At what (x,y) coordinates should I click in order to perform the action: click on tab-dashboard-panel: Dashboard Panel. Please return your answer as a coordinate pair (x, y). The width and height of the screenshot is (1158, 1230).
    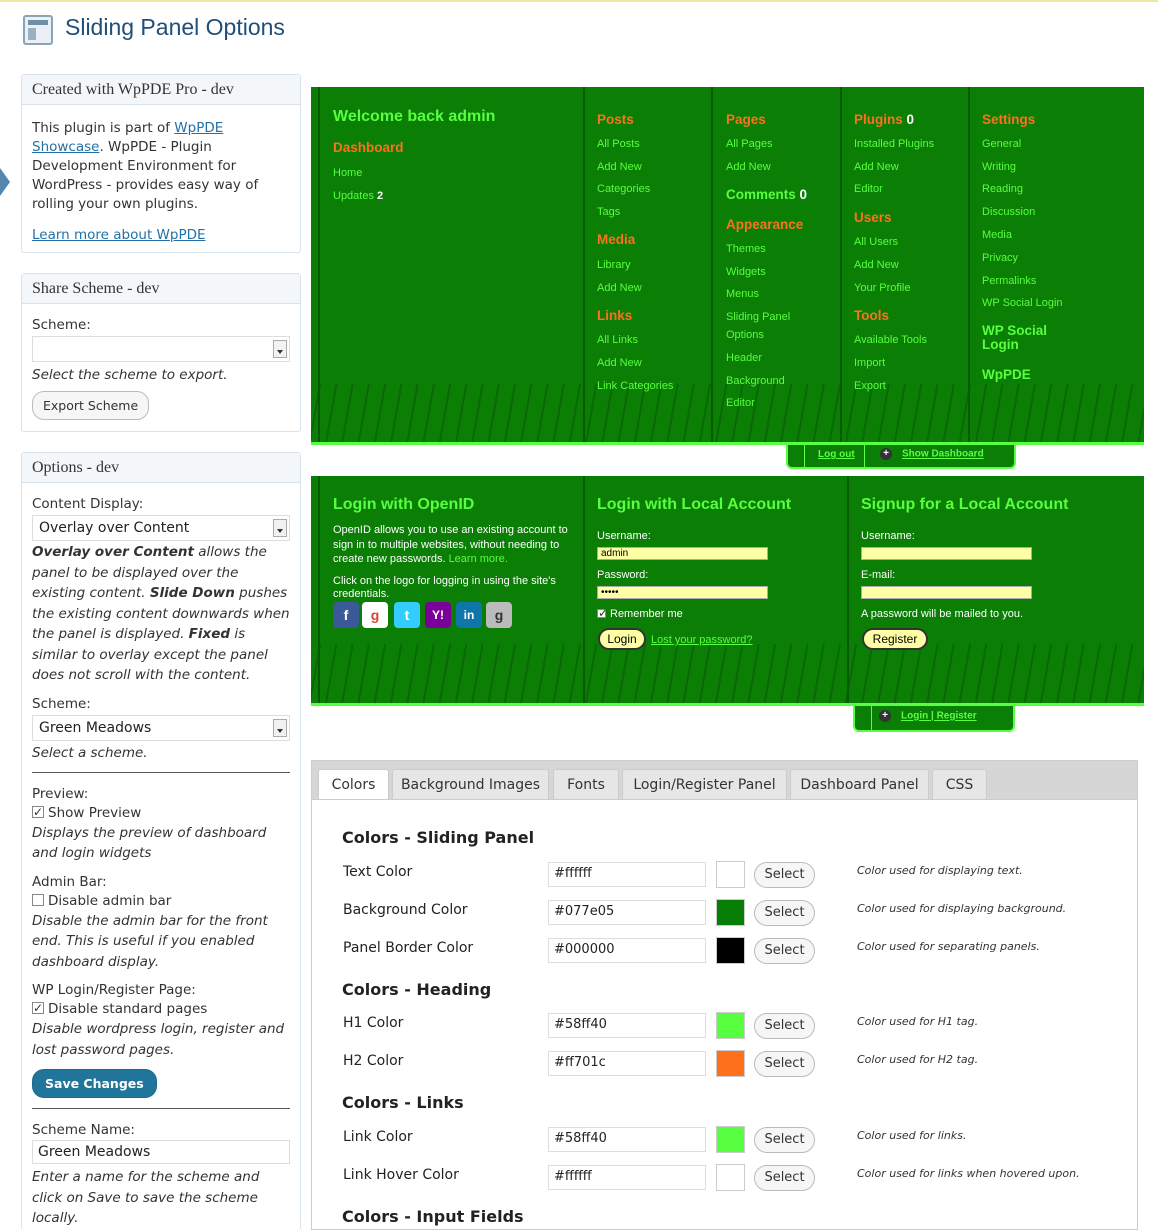
    Looking at the image, I should click on (859, 785).